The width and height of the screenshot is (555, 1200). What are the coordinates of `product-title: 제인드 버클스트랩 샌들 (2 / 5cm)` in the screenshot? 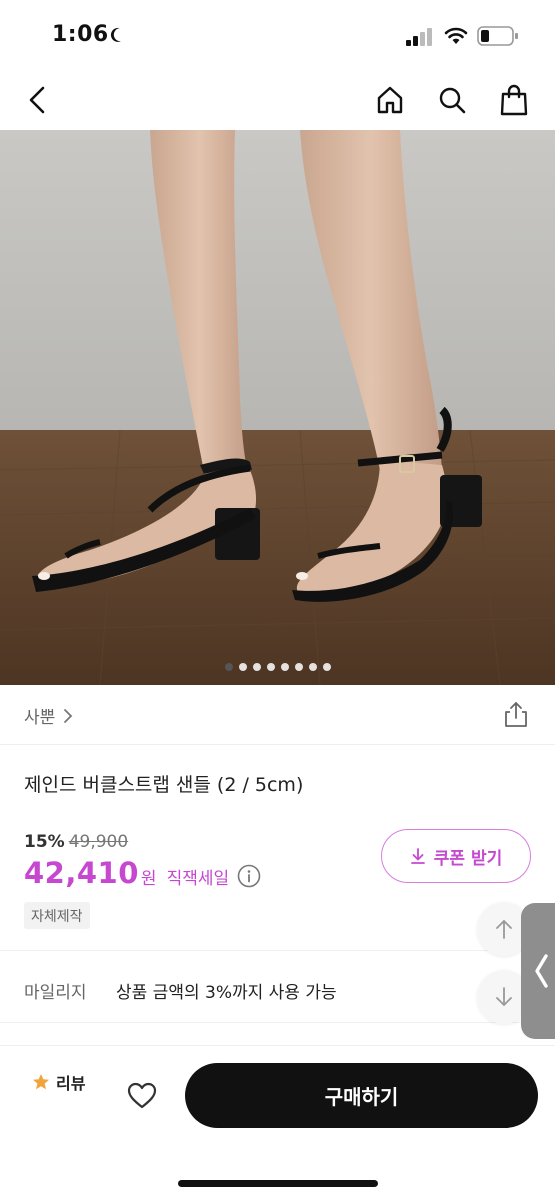 It's located at (164, 785).